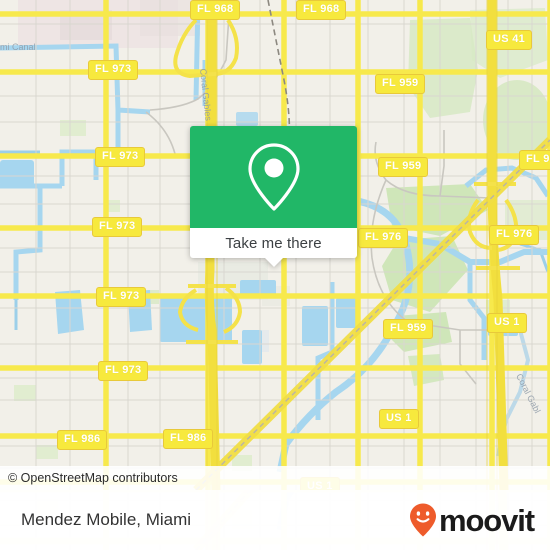  I want to click on popup-header, so click(273, 177).